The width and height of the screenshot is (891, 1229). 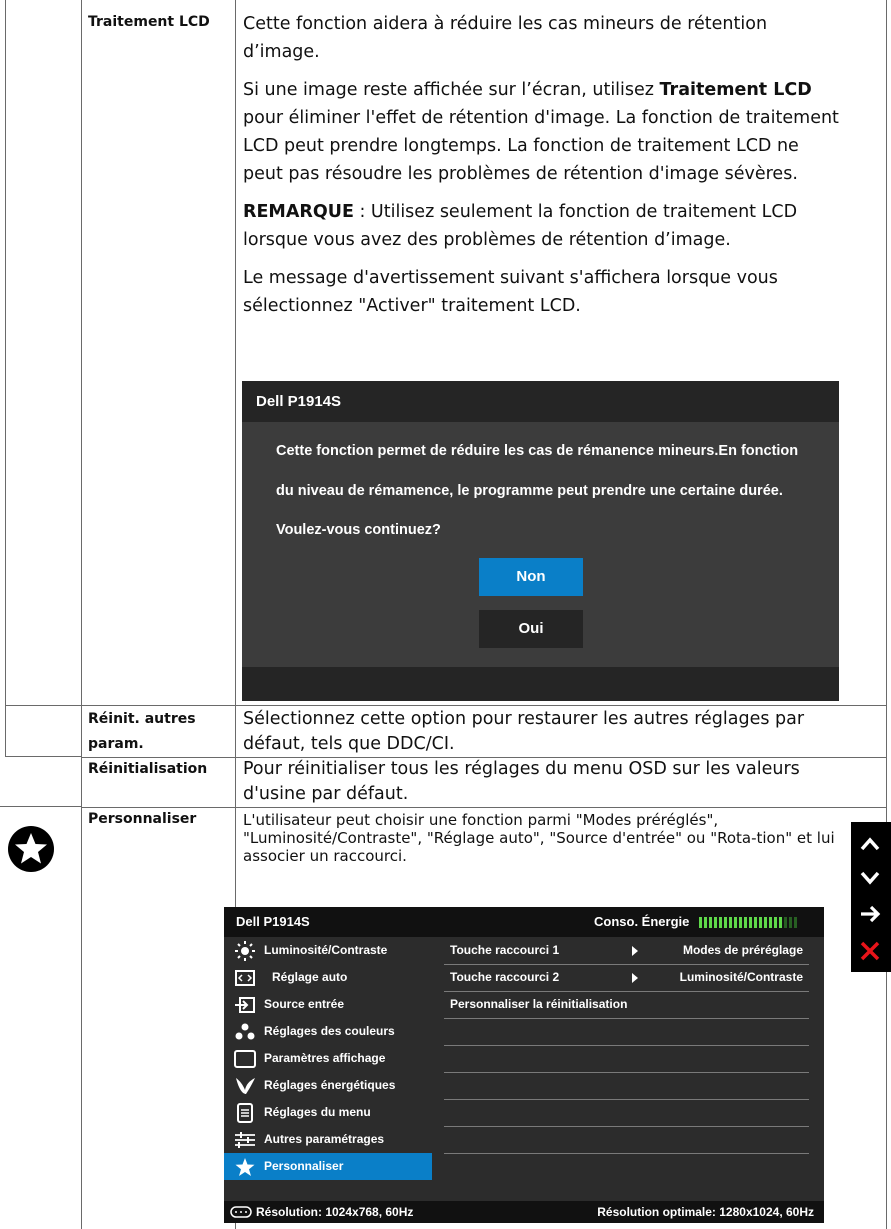 I want to click on row-label-factory-reset: Réinitialisation, so click(x=148, y=769).